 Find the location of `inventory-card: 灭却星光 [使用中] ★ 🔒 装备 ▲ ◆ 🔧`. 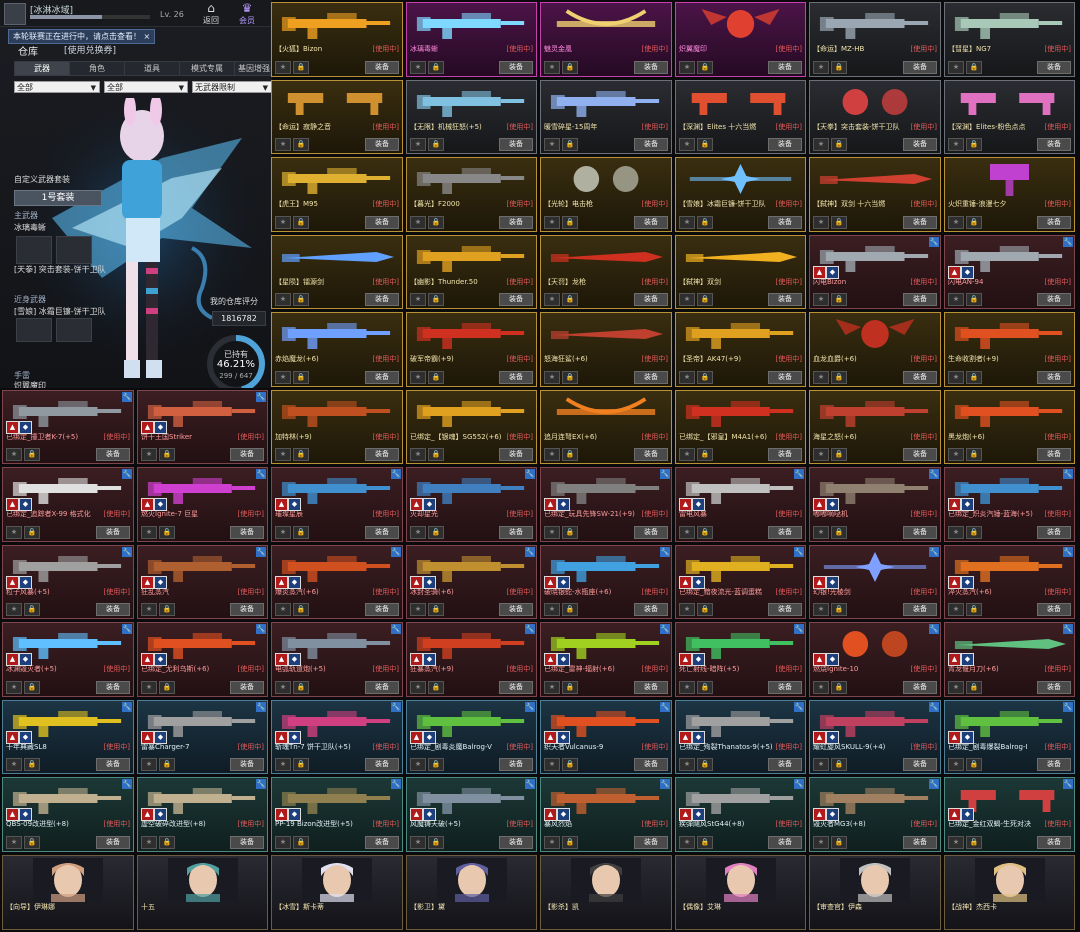

inventory-card: 灭却星光 [使用中] ★ 🔒 装备 ▲ ◆ 🔧 is located at coordinates (471, 504).